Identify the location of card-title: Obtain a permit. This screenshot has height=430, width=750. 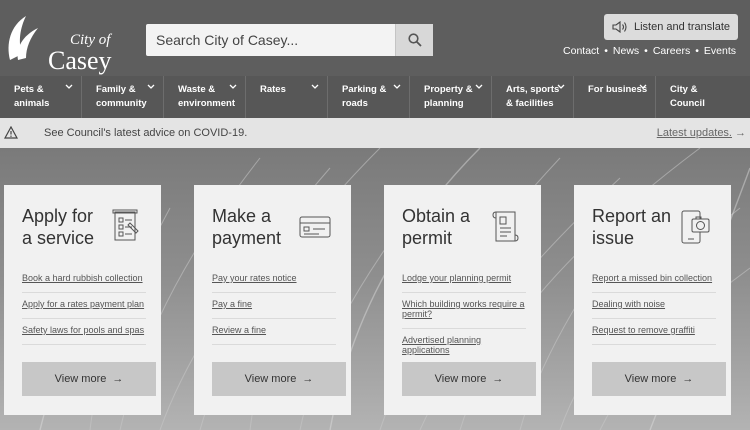
(452, 227).